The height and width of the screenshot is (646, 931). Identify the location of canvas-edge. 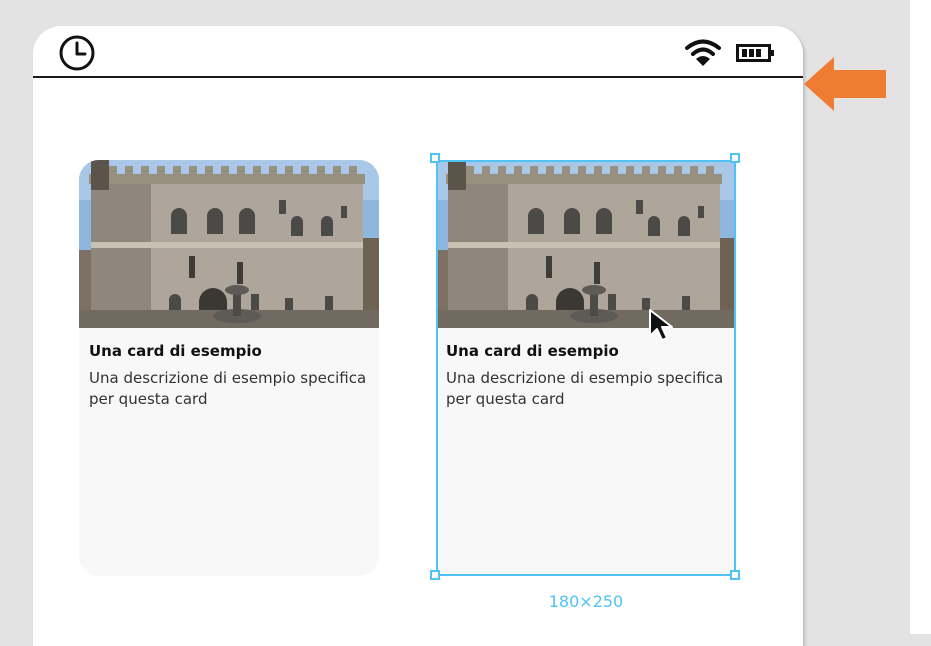
(920, 317).